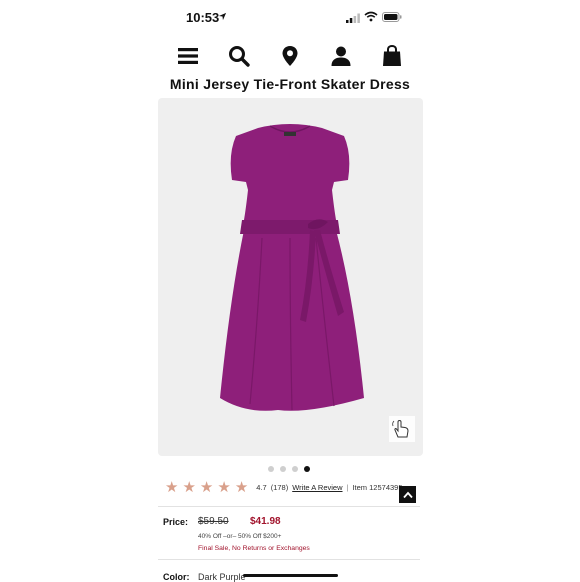 Image resolution: width=580 pixels, height=582 pixels. I want to click on final-sale-notice: Final Sale, No Returns or Exchanges, so click(254, 548).